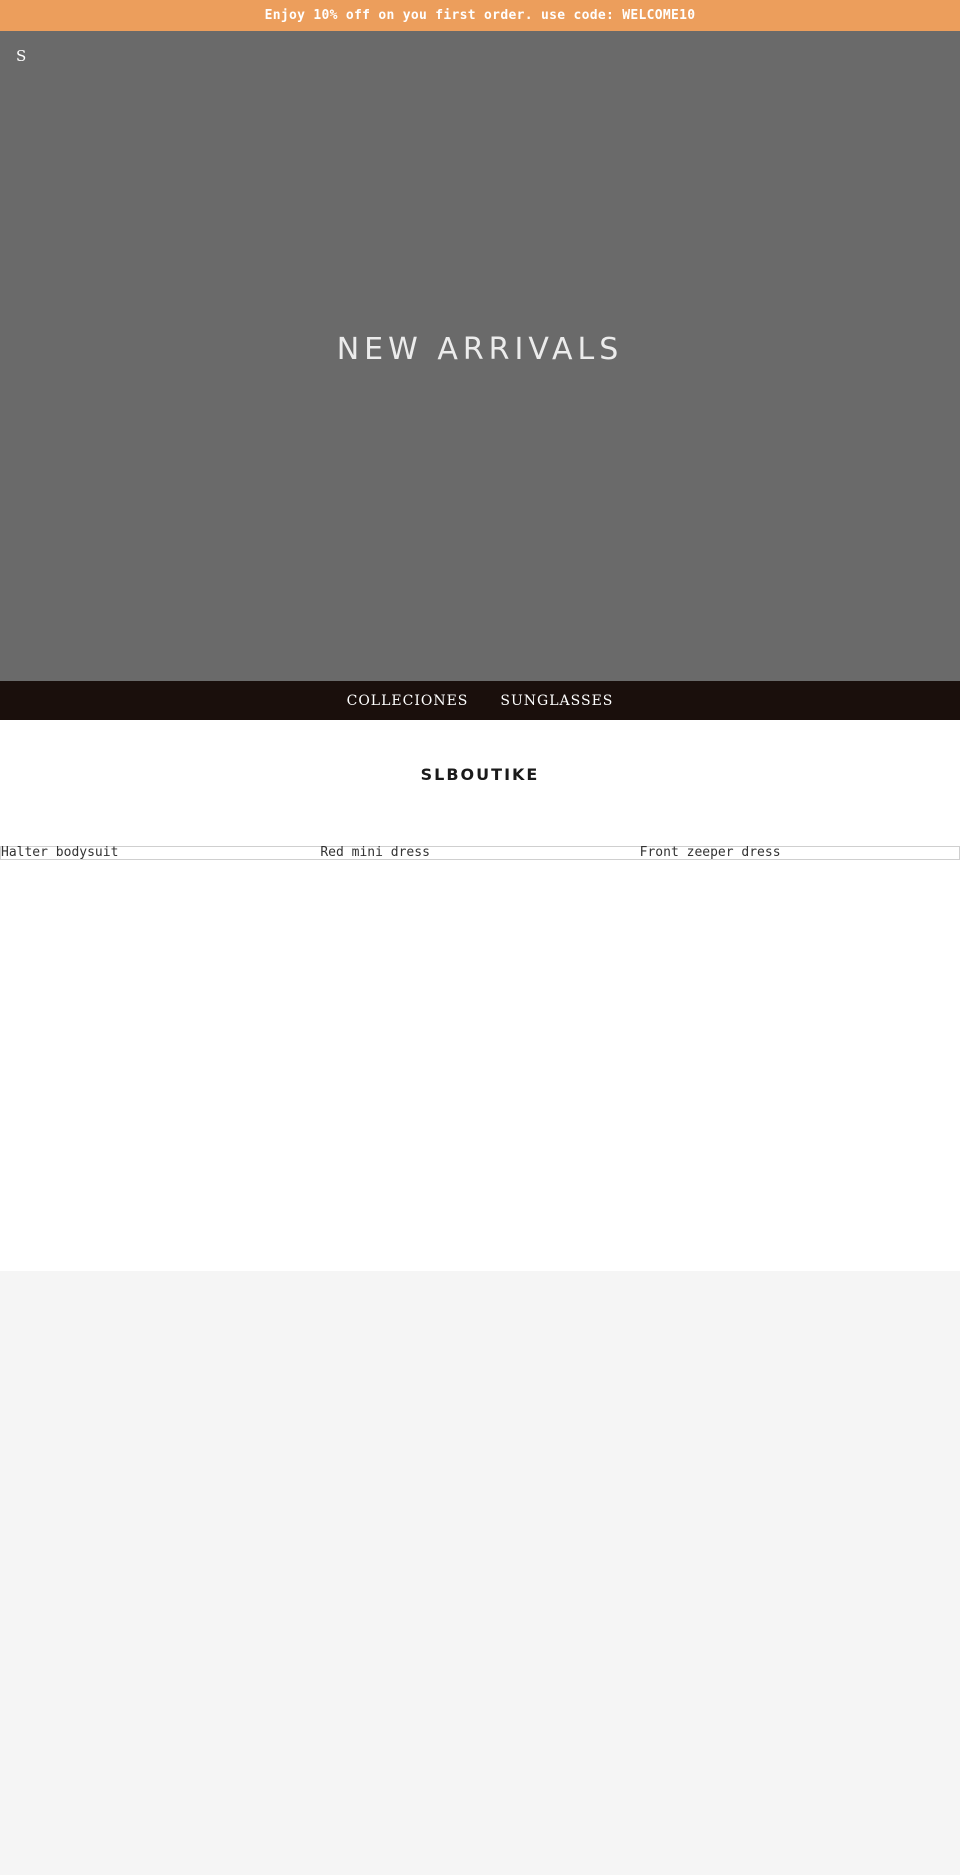 This screenshot has width=960, height=1875. What do you see at coordinates (59, 853) in the screenshot?
I see `product-title: Halter bodysuit` at bounding box center [59, 853].